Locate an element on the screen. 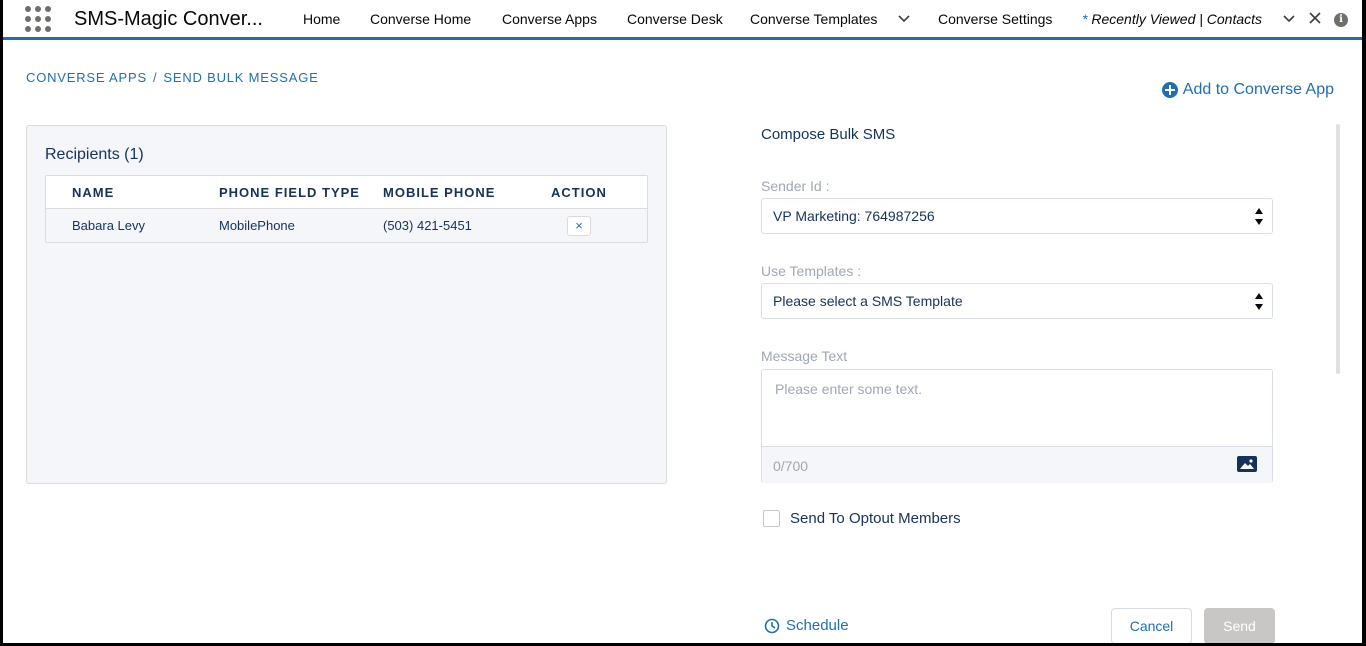 This screenshot has height=646, width=1366. template-value: Please select a SMS Template is located at coordinates (868, 301).